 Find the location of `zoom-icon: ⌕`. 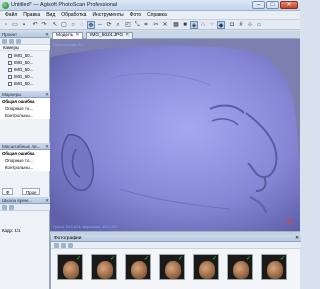

zoom-icon: ⌕ is located at coordinates (118, 25).